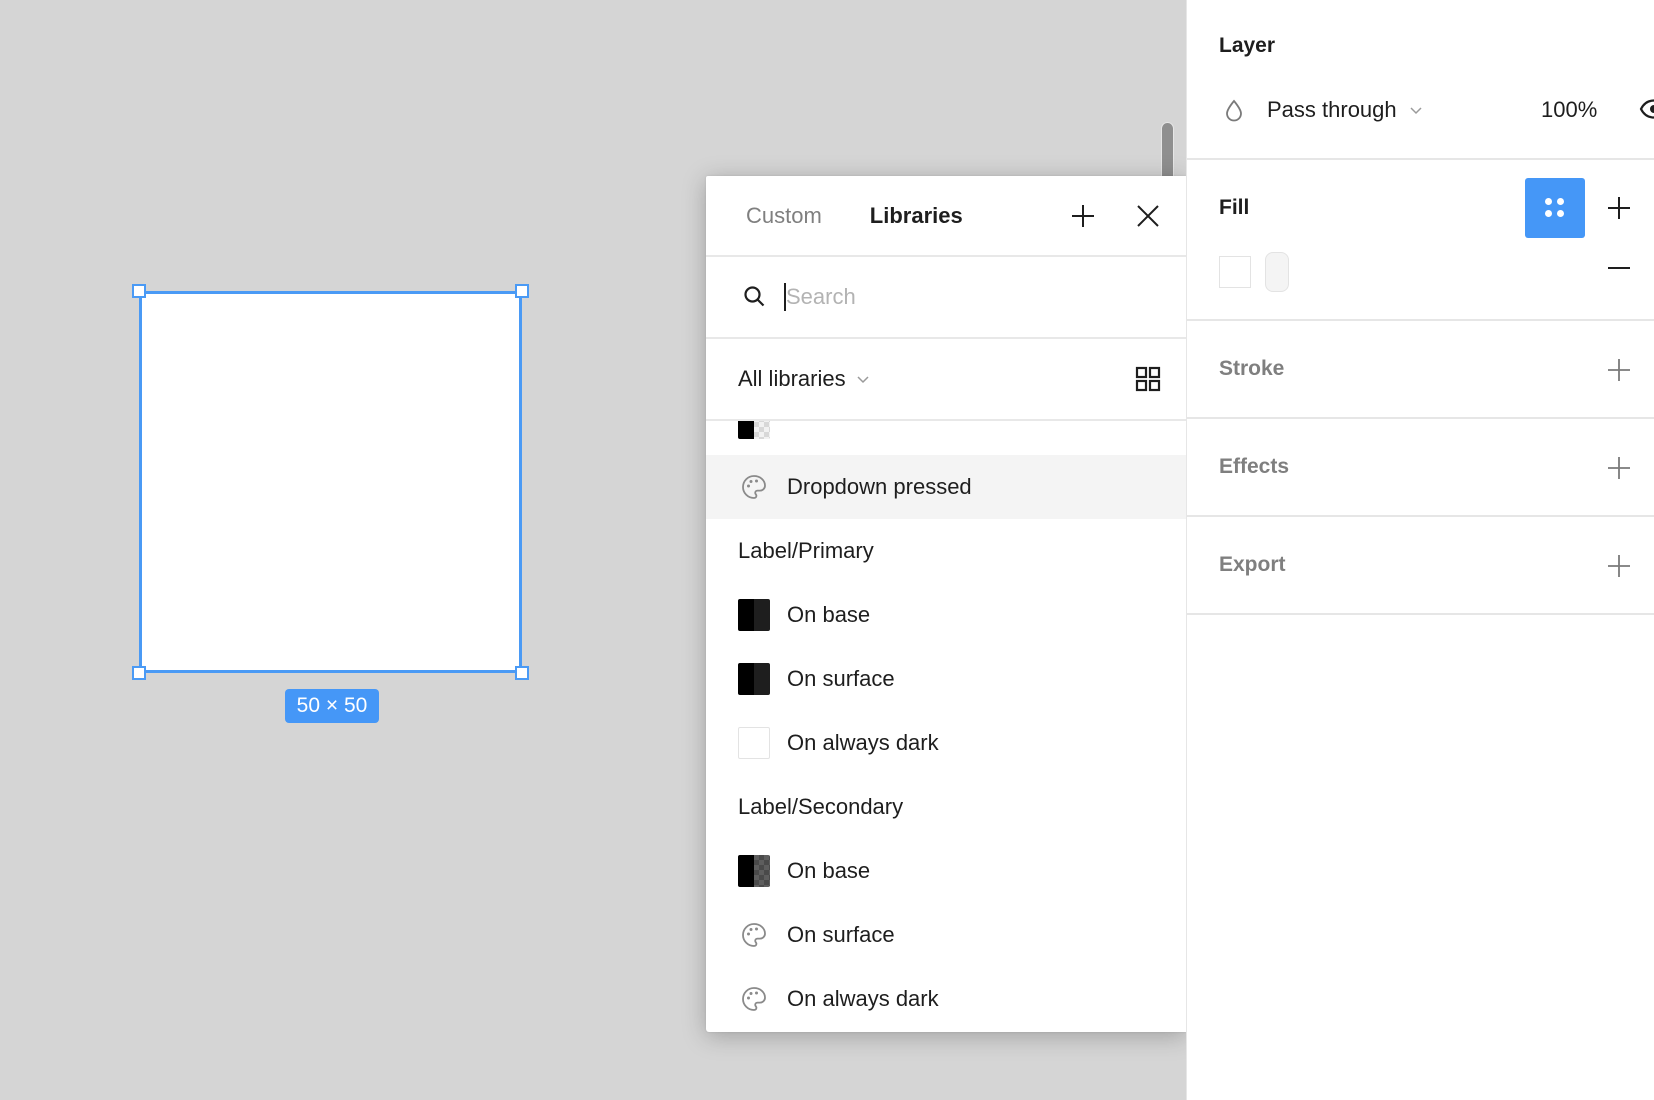 This screenshot has width=1654, height=1100. Describe the element at coordinates (1555, 208) in the screenshot. I see `style-picker-button` at that location.